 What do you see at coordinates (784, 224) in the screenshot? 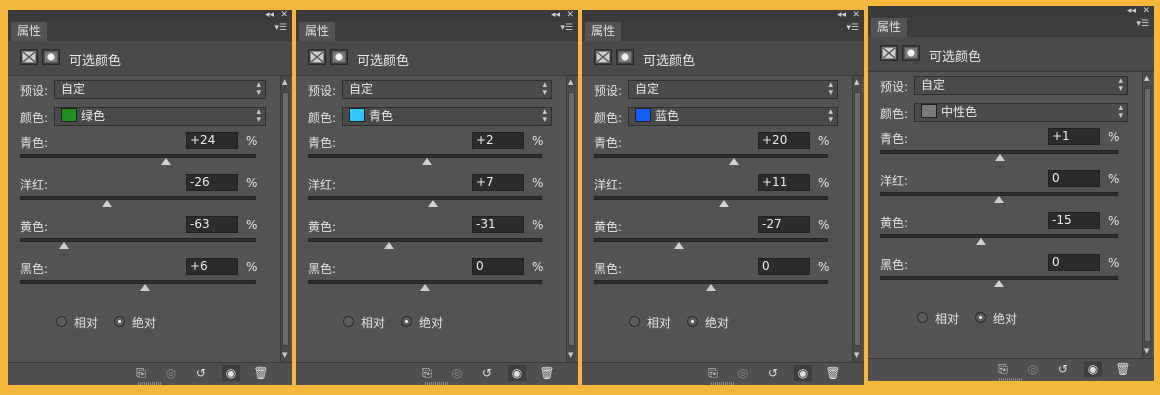
I see `slider-value-input: -27` at bounding box center [784, 224].